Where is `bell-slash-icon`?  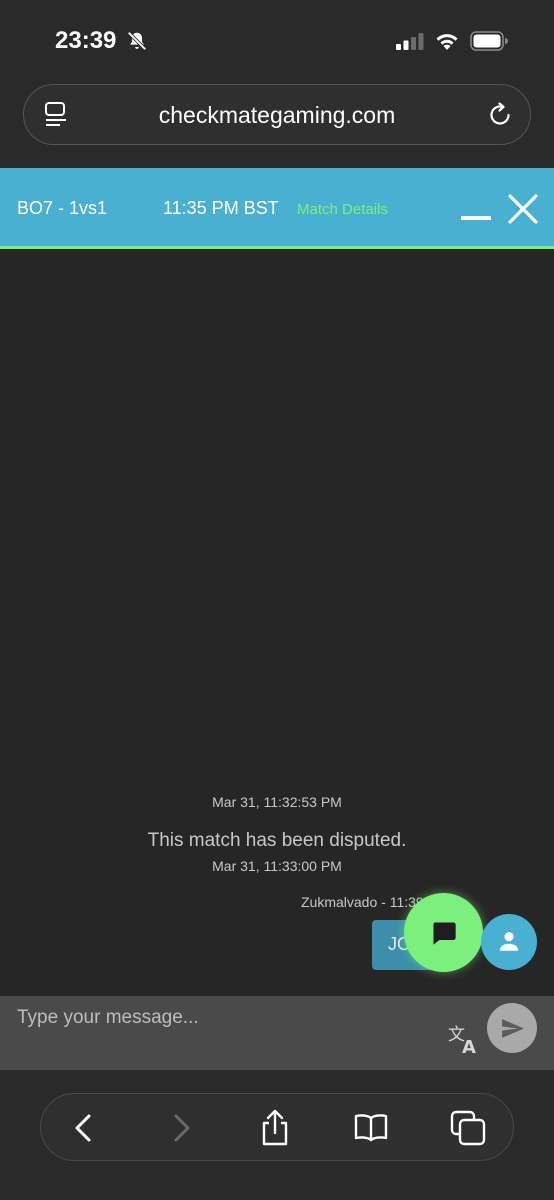
bell-slash-icon is located at coordinates (137, 41).